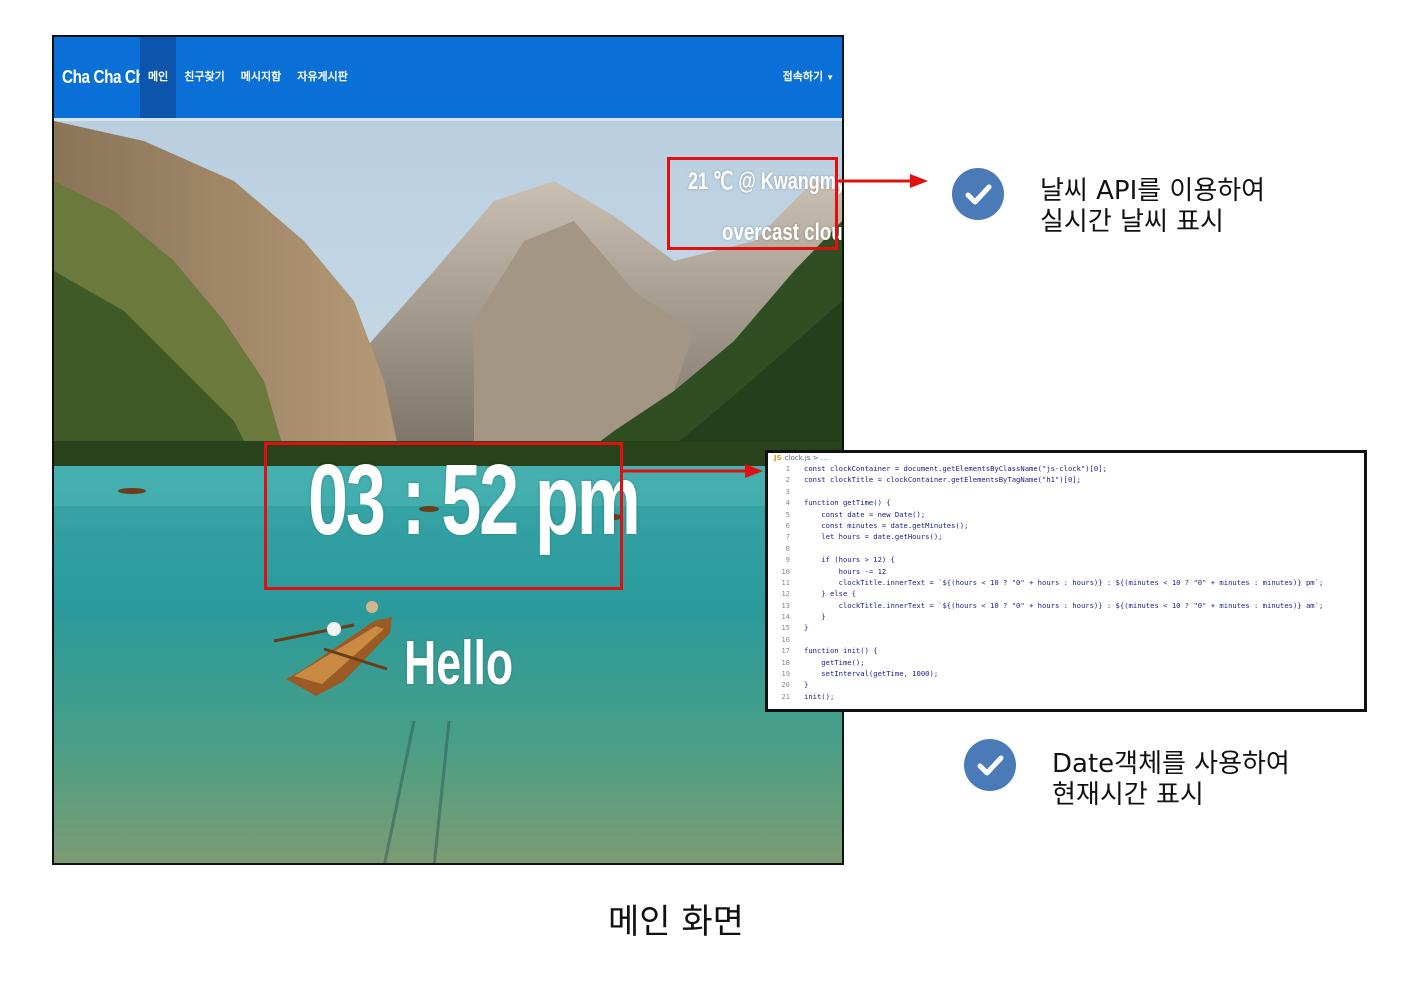  What do you see at coordinates (1066, 639) in the screenshot?
I see `code-line: 16` at bounding box center [1066, 639].